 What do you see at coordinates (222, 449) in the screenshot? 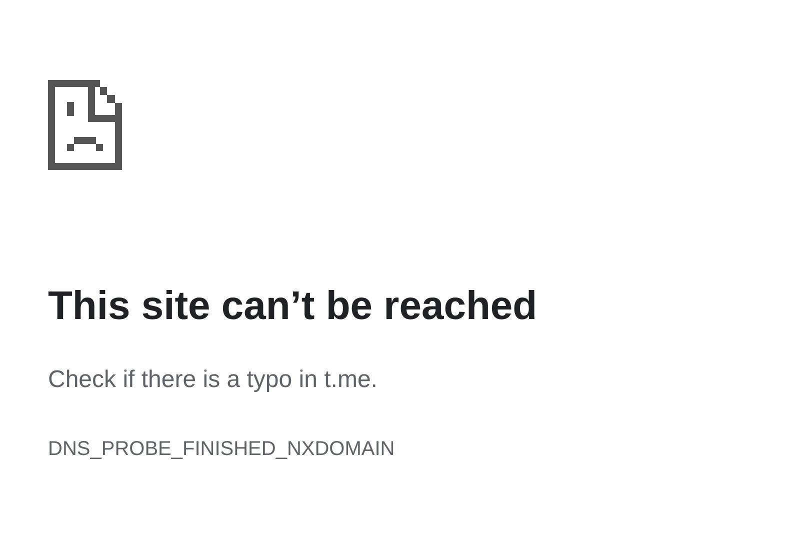
I see `error-code: DNS_PROBE_FINISHED_NXDOMAIN` at bounding box center [222, 449].